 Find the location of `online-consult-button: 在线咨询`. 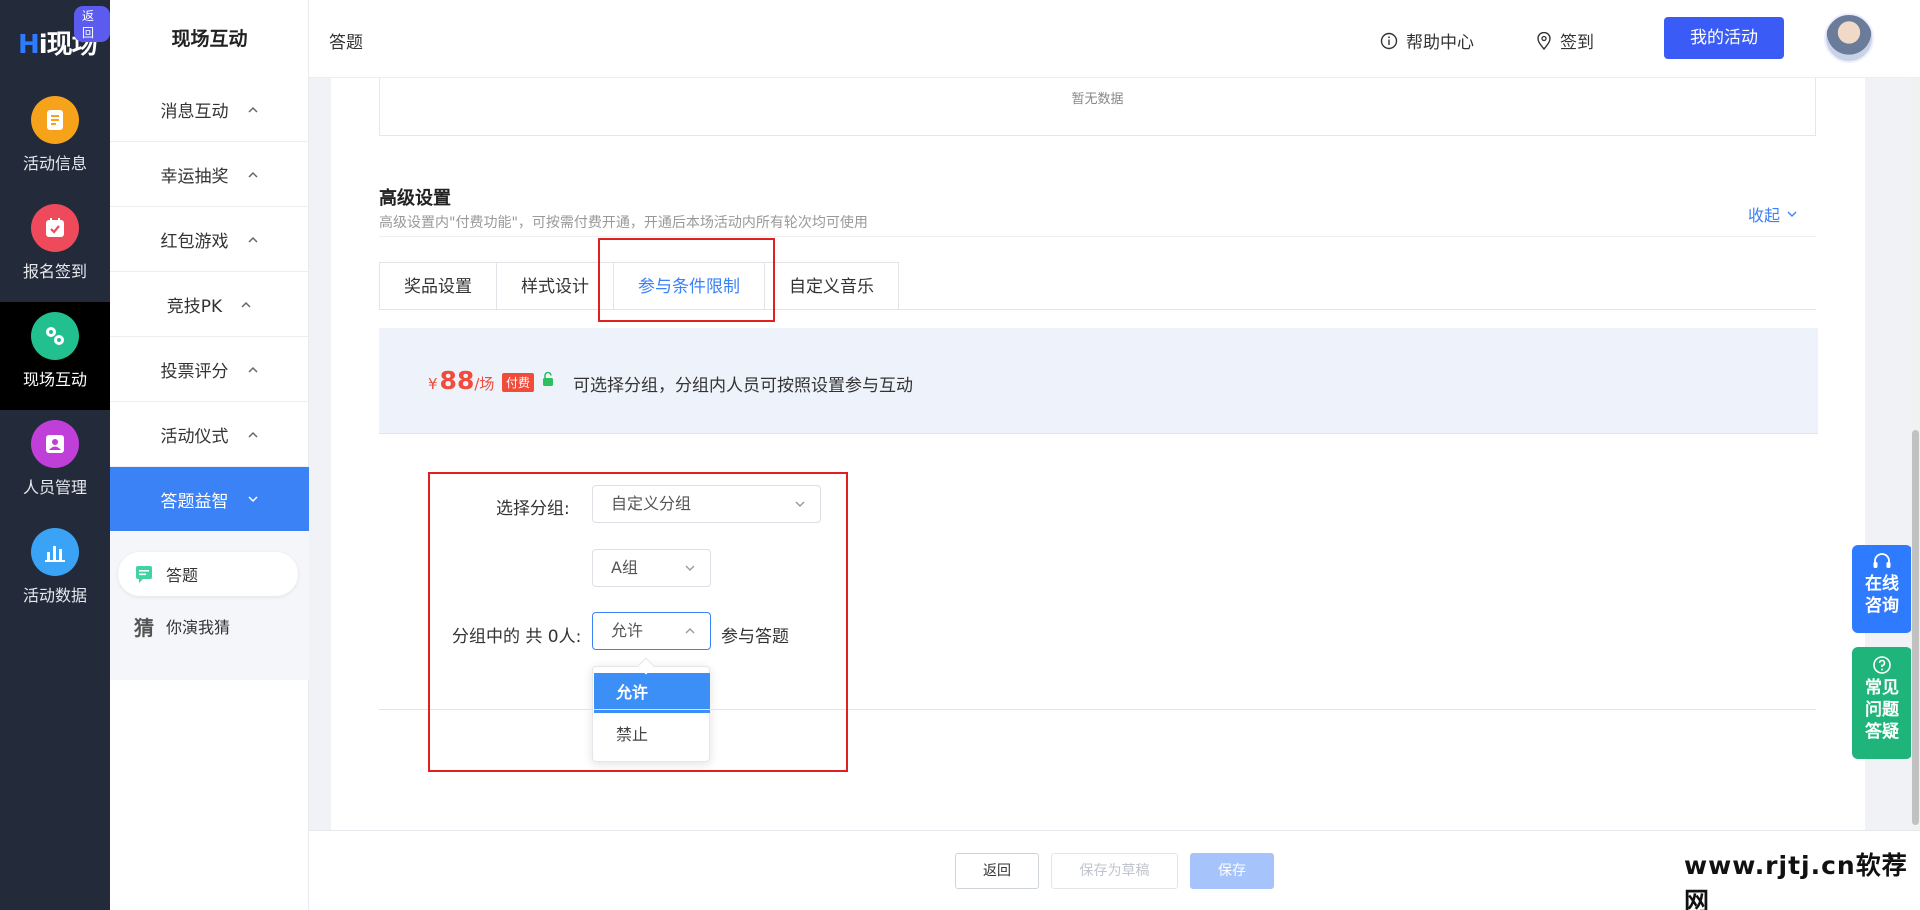

online-consult-button: 在线咨询 is located at coordinates (1882, 589).